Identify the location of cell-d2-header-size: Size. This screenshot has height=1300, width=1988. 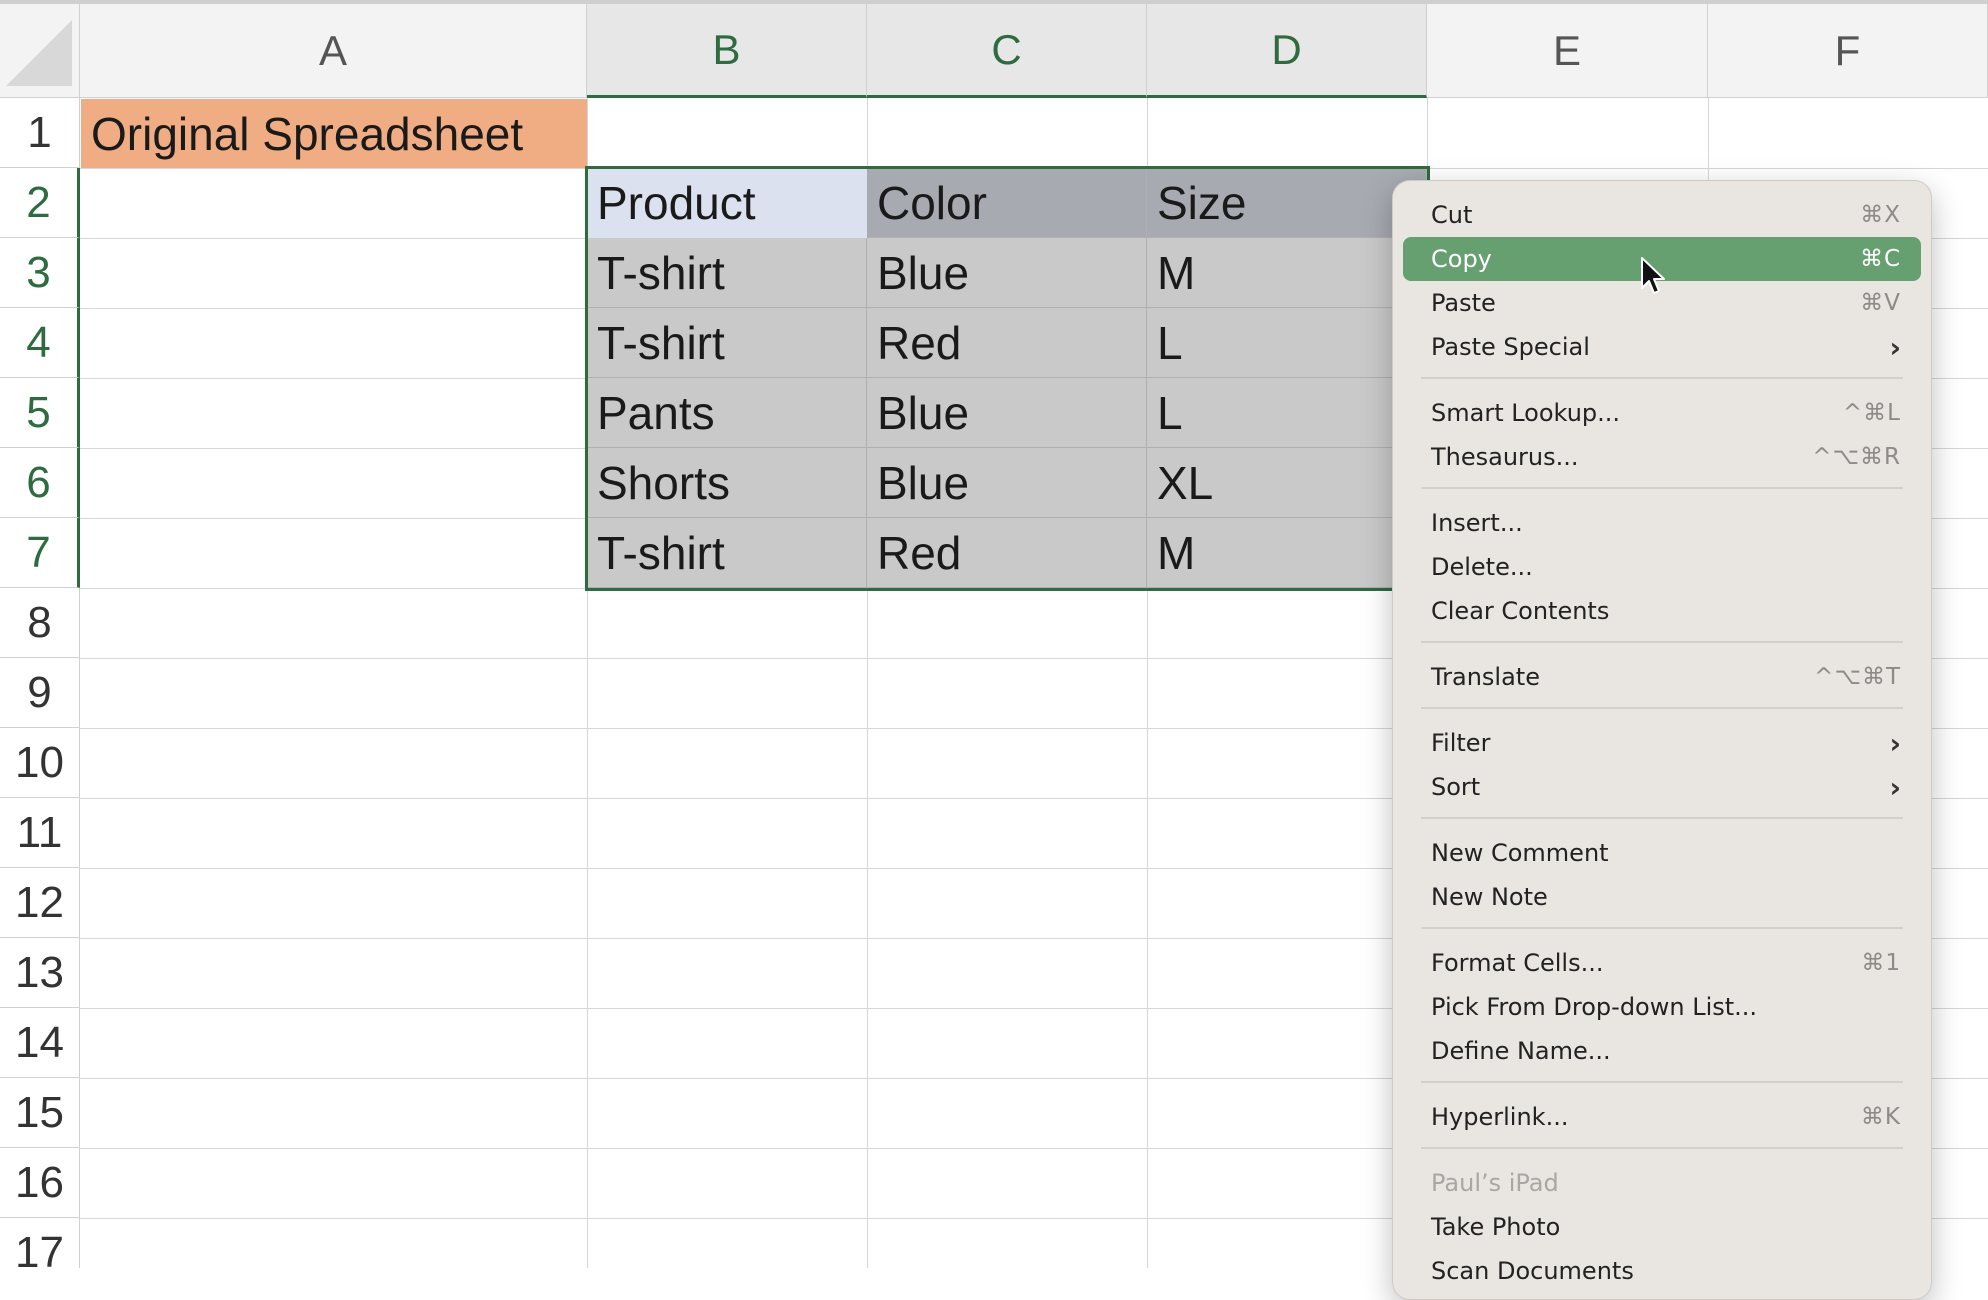
(1287, 203).